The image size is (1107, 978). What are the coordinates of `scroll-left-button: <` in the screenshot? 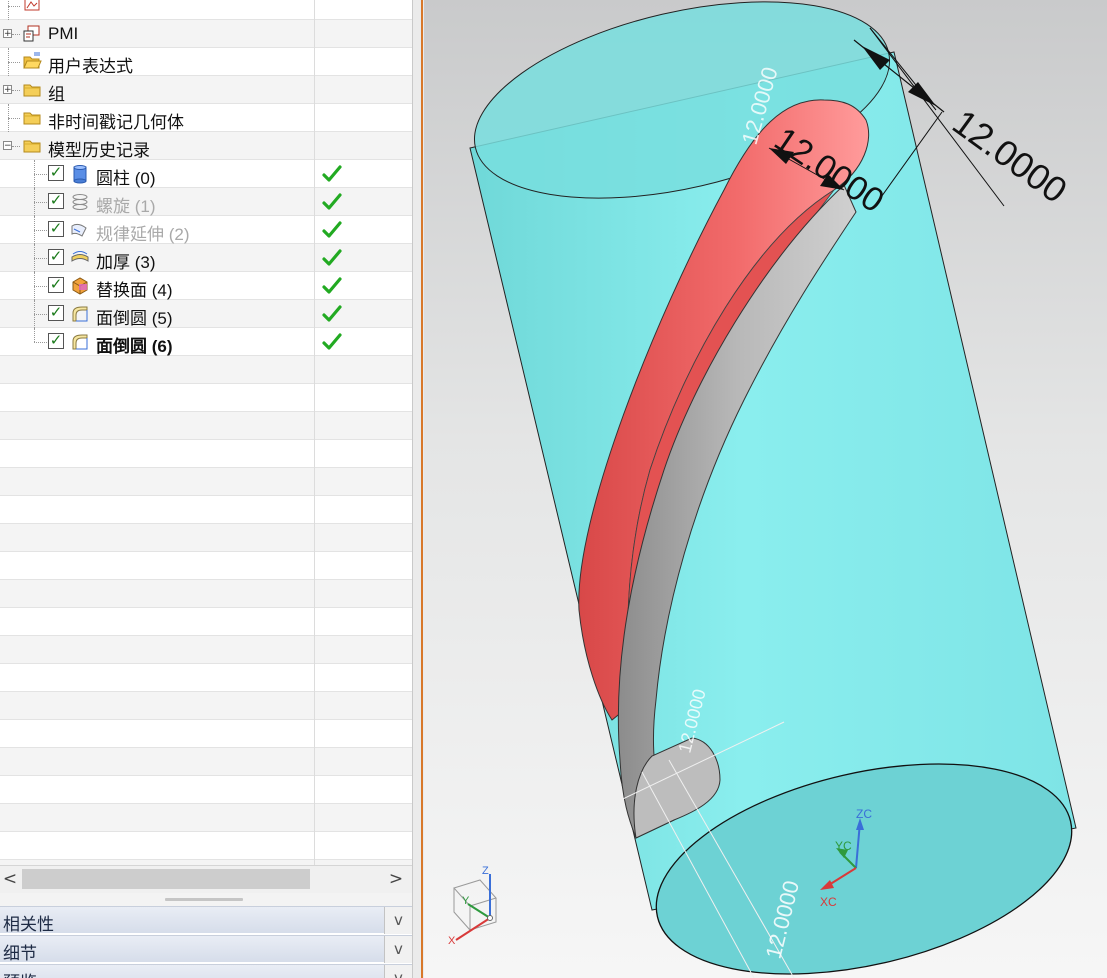 It's located at (10, 879).